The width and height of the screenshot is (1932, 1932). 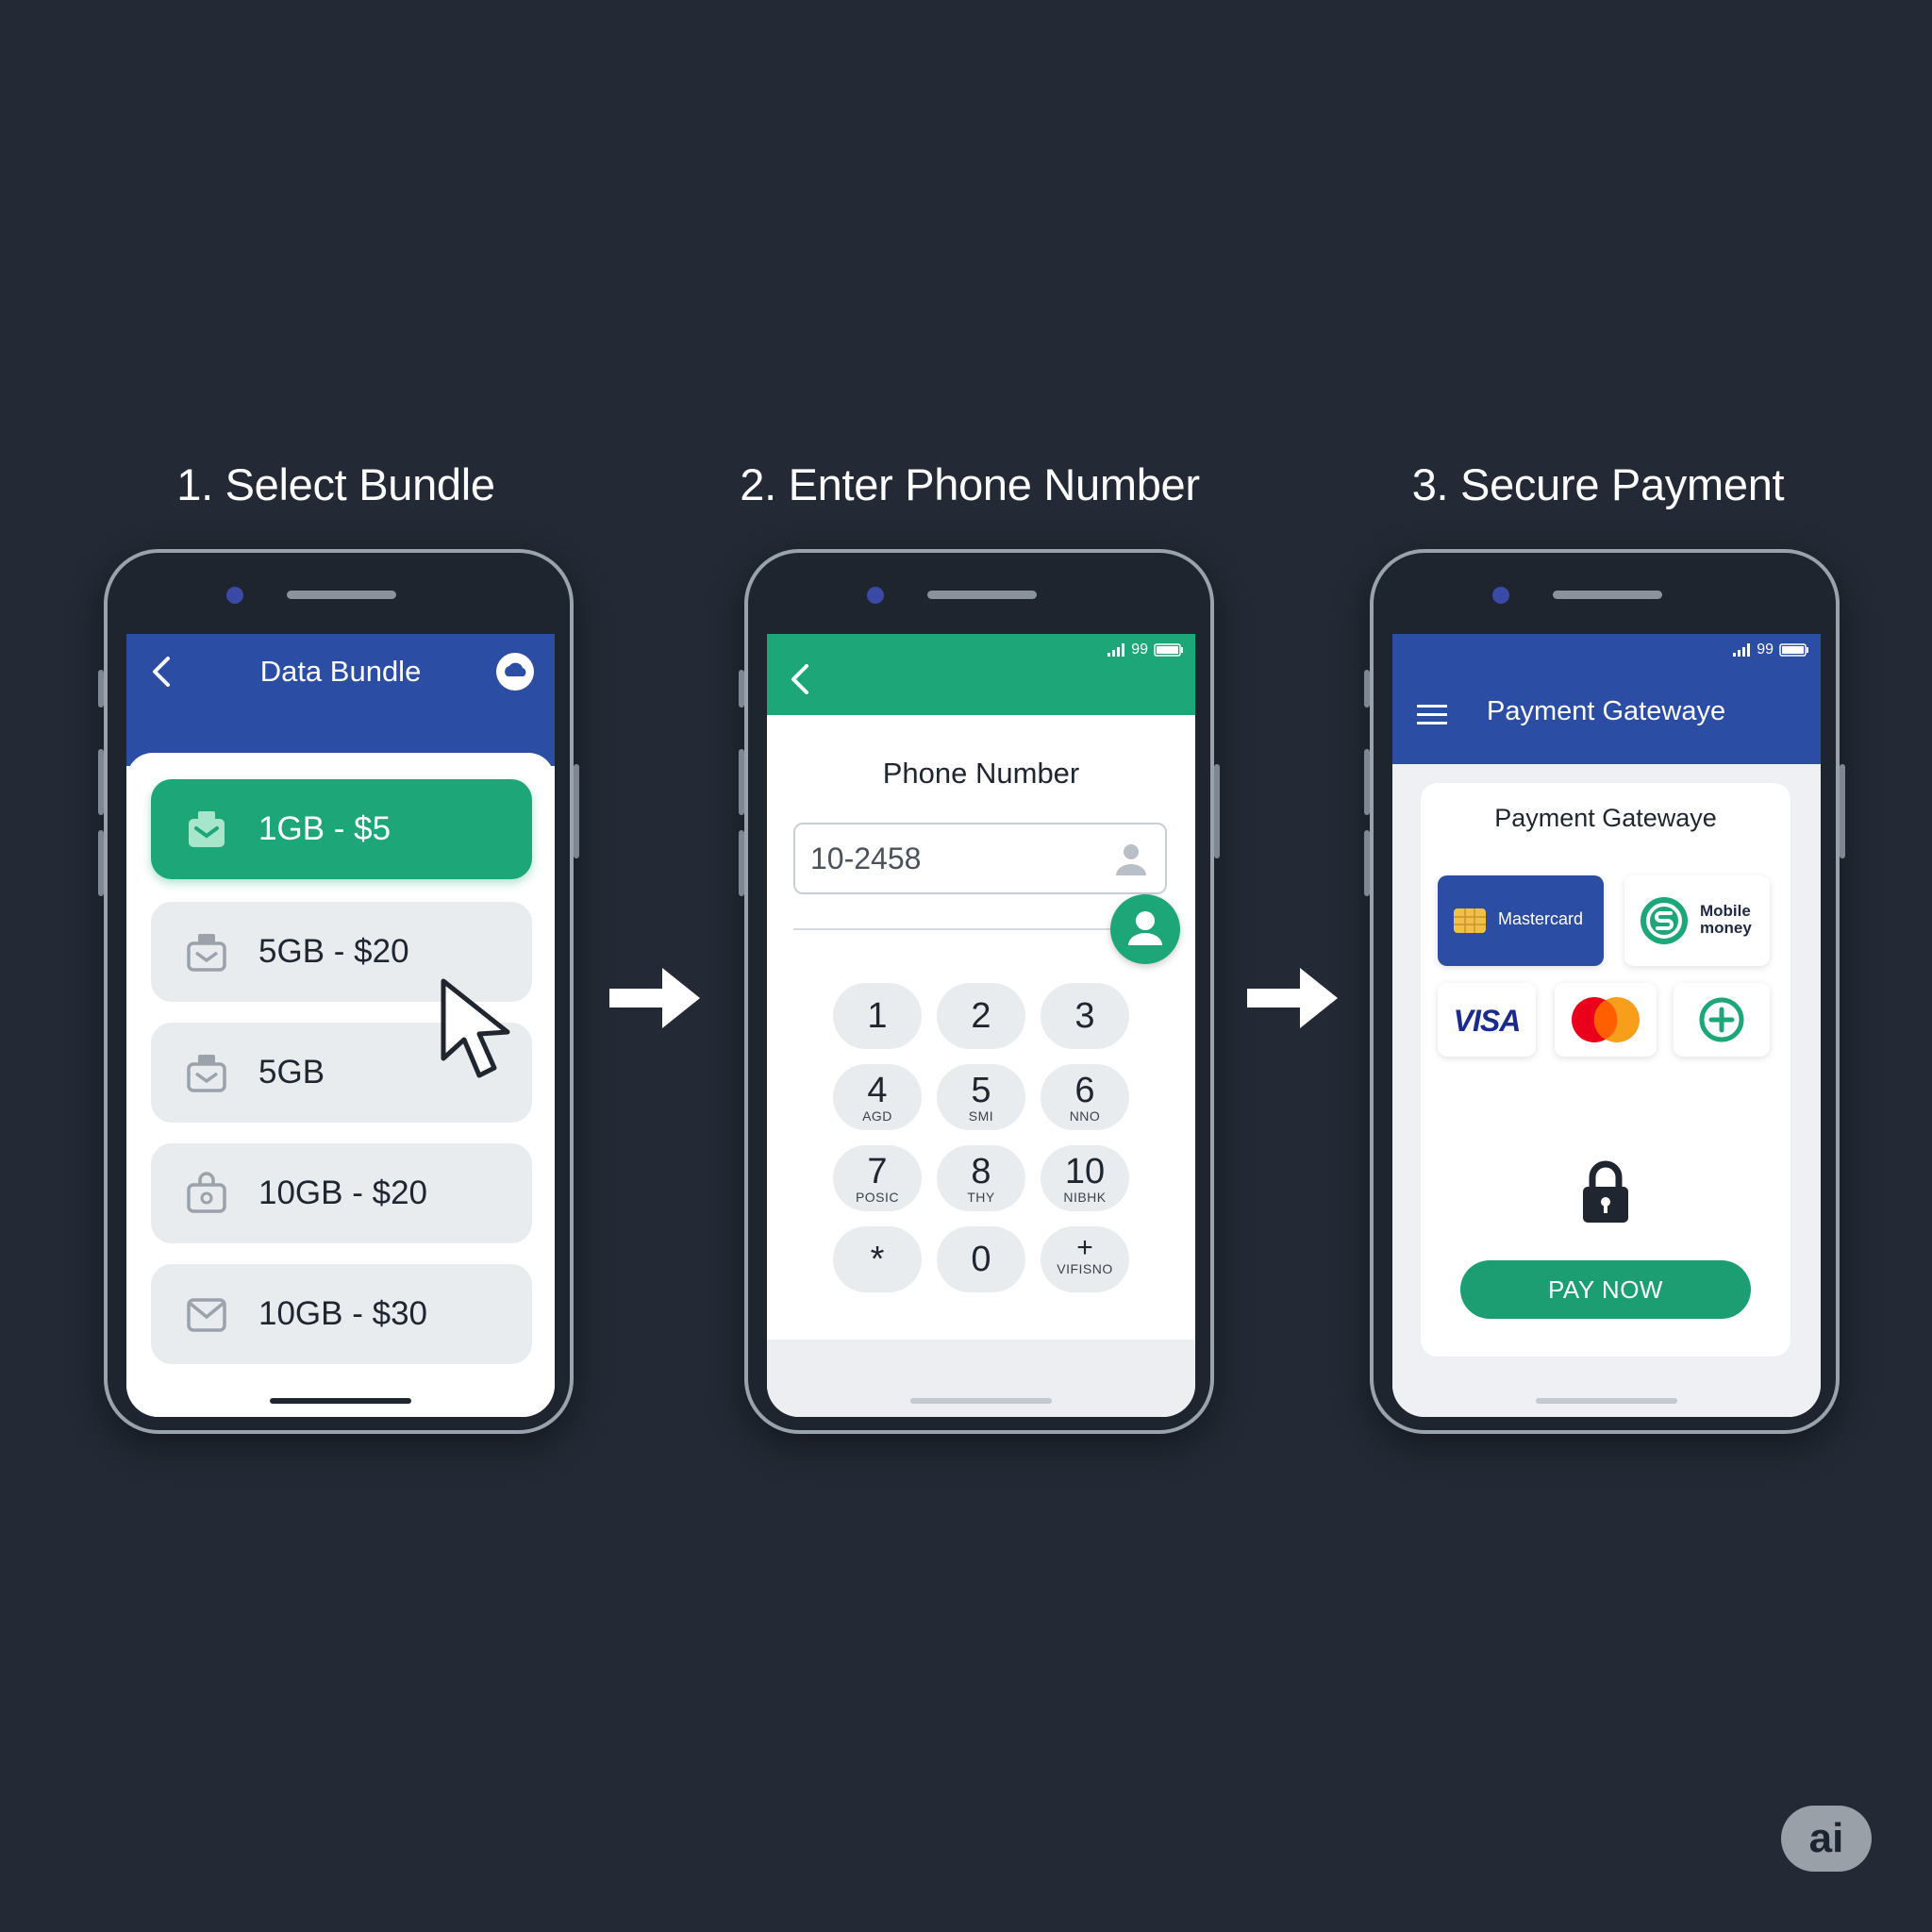 I want to click on keypad-key-star: *, so click(x=877, y=1259).